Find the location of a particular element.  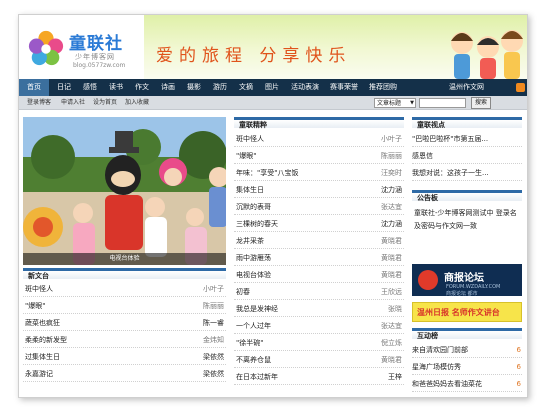

logo-title: 童联社 is located at coordinates (96, 44).